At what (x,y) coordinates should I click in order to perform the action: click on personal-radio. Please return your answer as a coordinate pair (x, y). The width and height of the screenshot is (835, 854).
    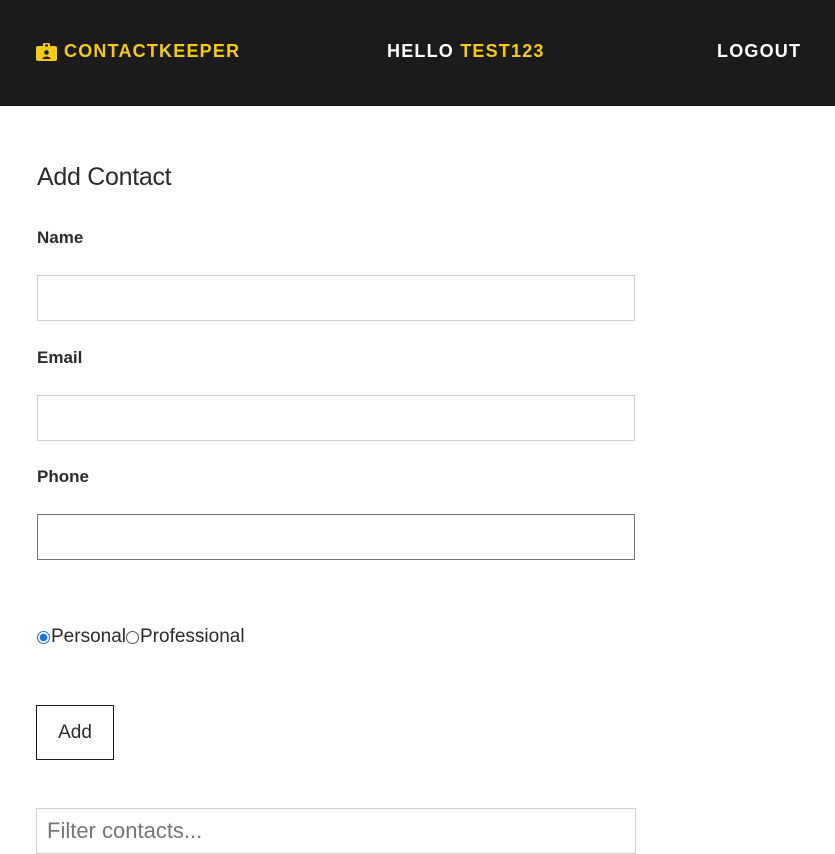
    Looking at the image, I should click on (43, 637).